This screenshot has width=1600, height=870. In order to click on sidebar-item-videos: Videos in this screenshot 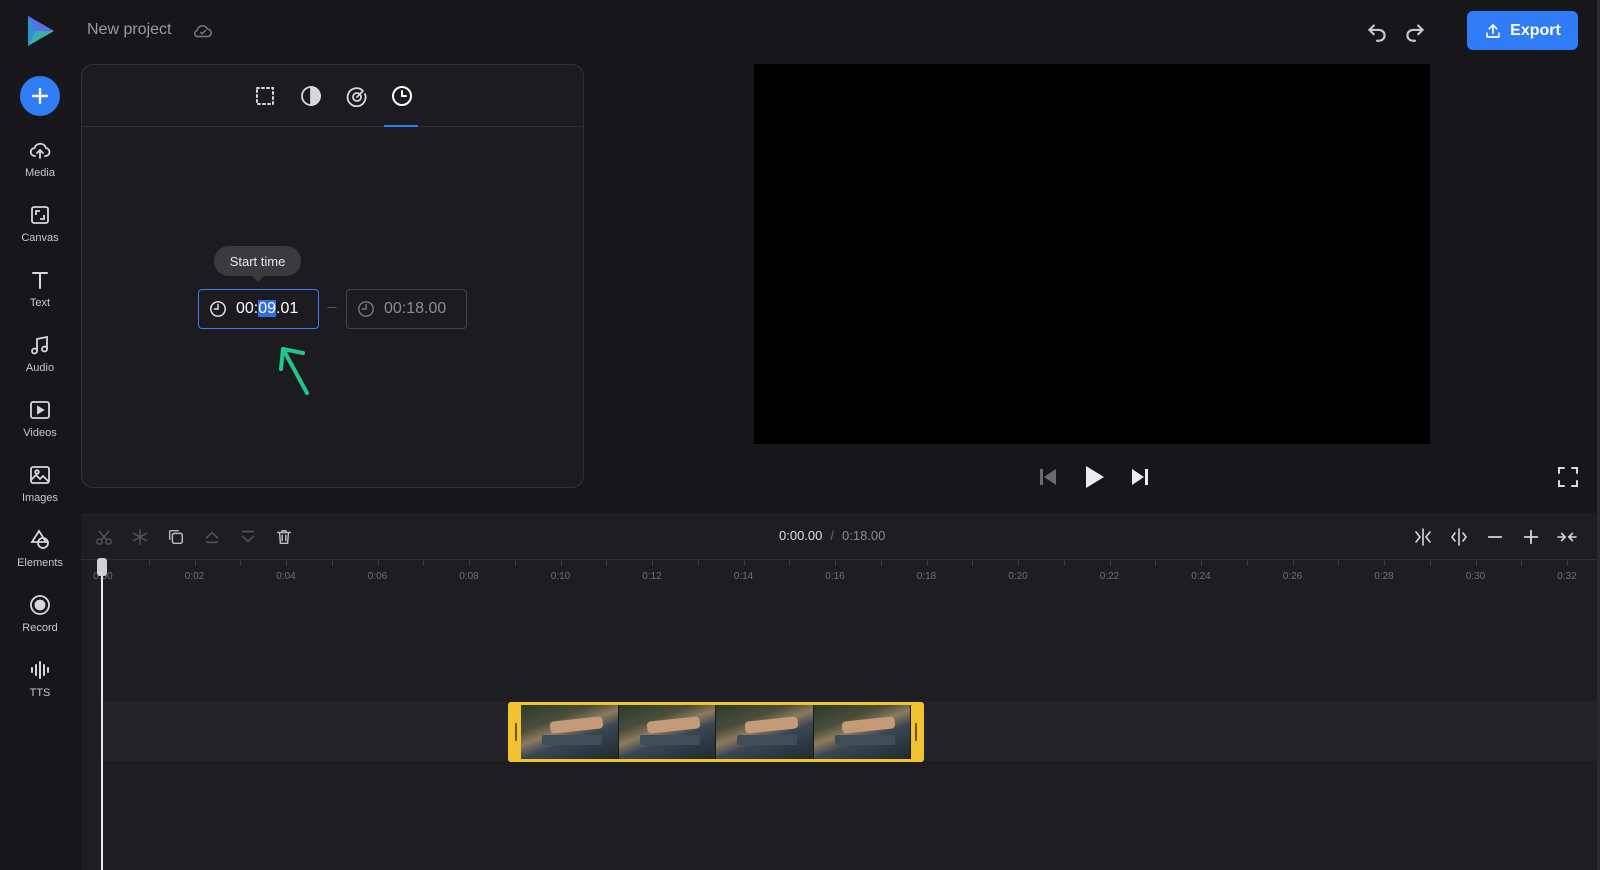, I will do `click(40, 427)`.